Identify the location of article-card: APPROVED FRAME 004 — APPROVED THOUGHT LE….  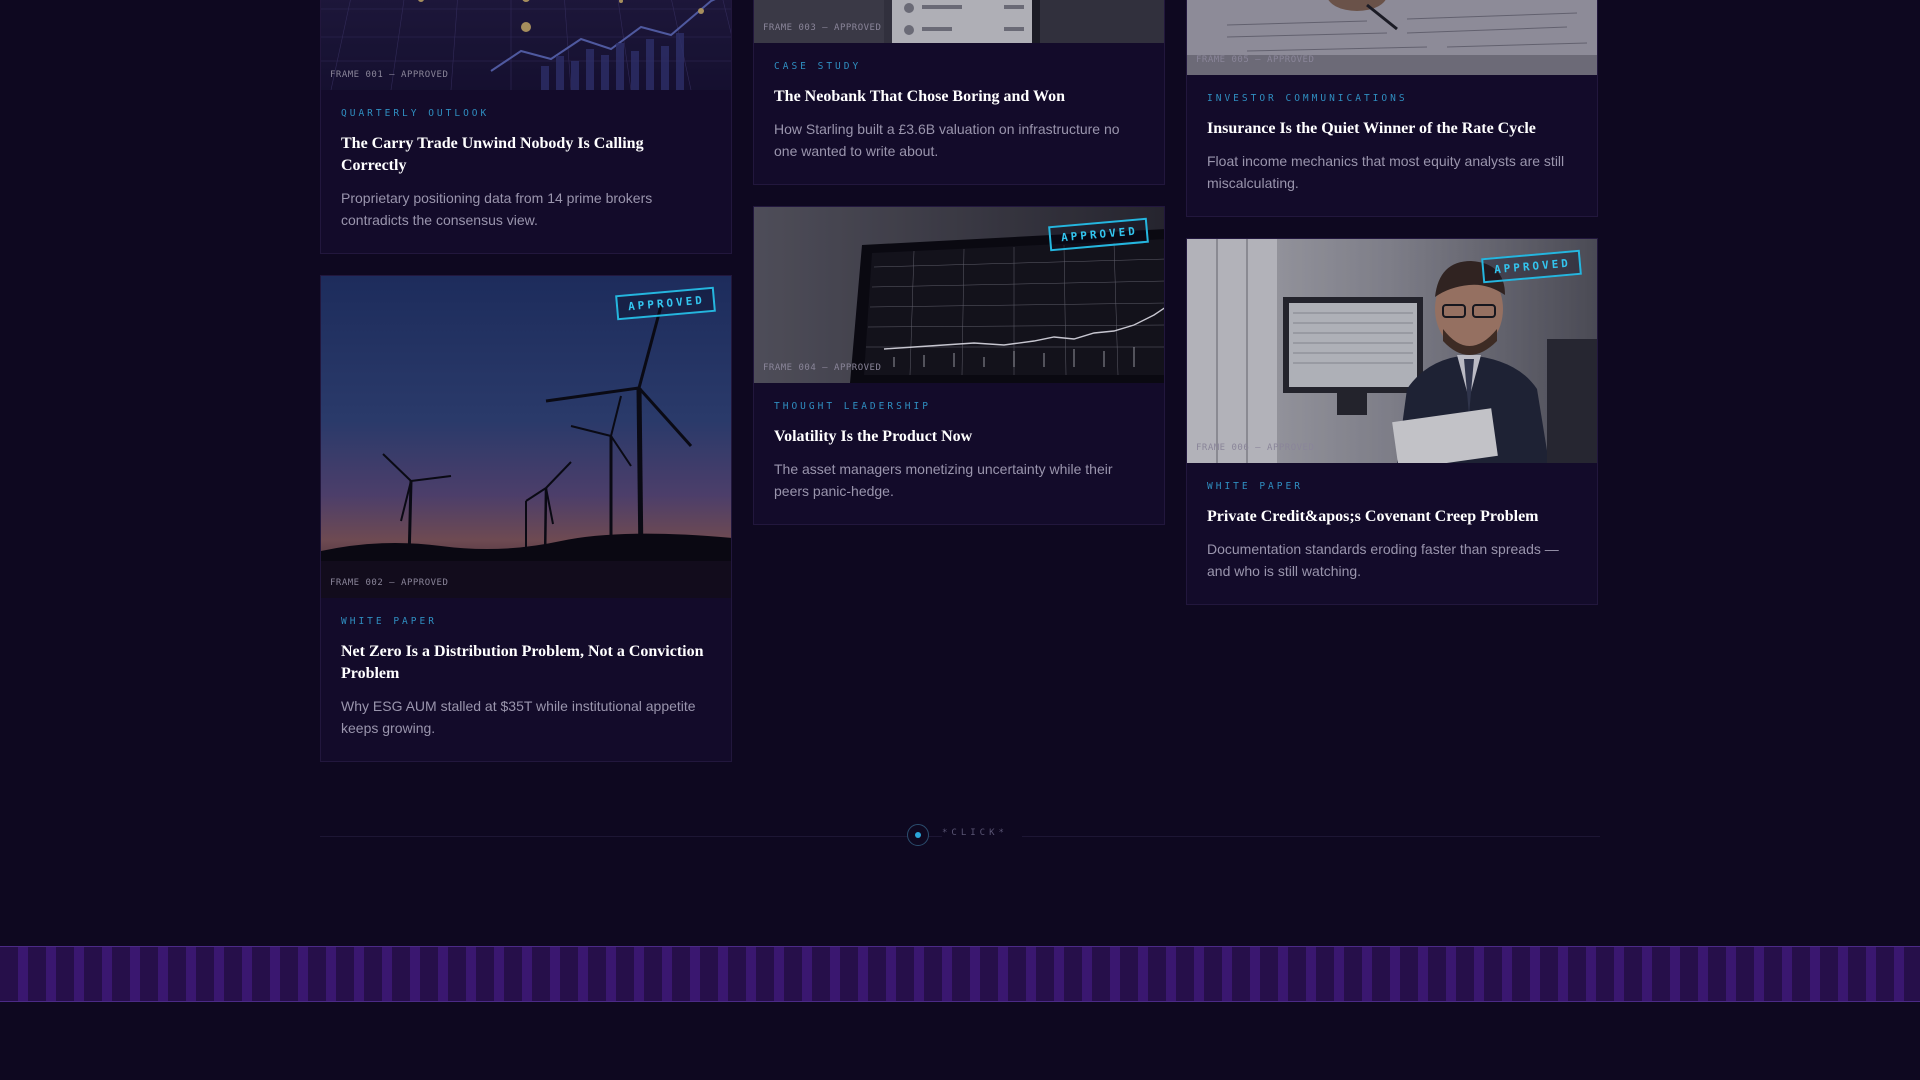
(959, 365).